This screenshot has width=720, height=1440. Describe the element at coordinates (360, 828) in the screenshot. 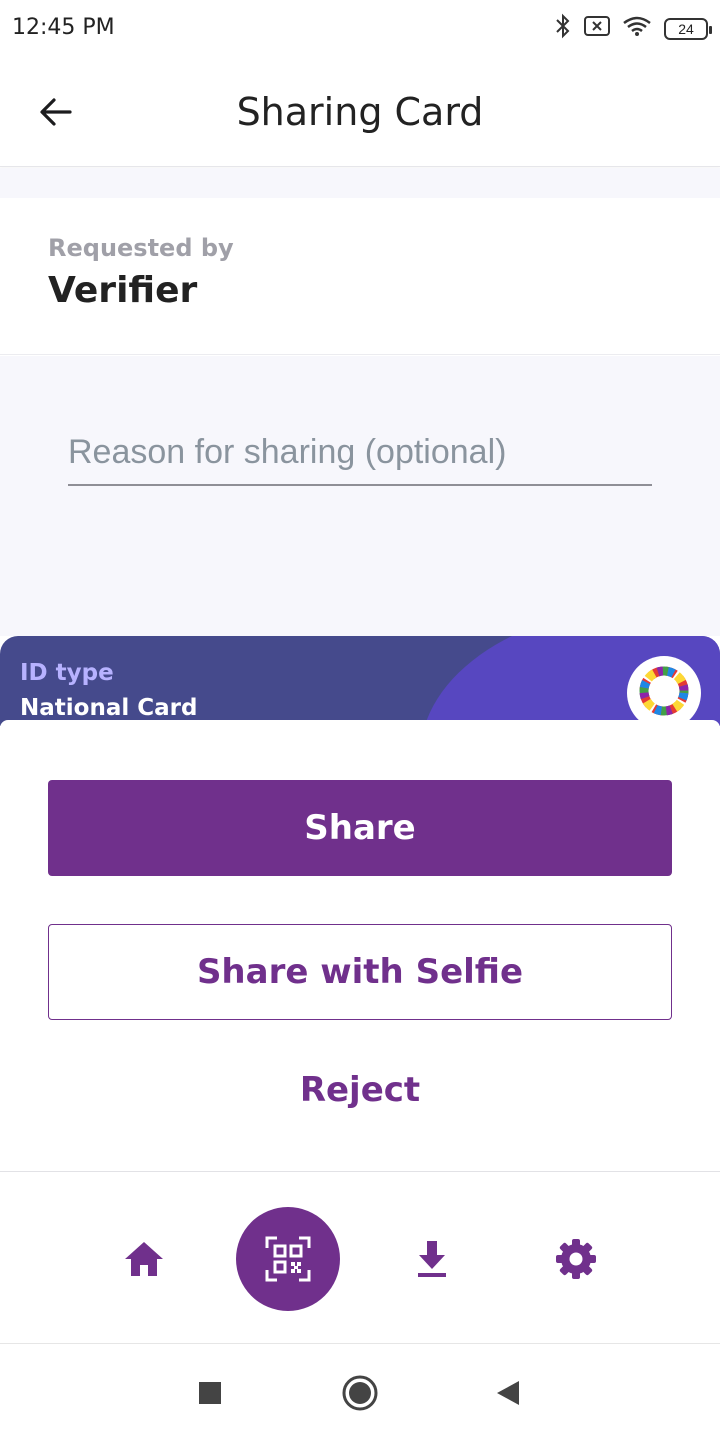

I see `share-button: Share` at that location.